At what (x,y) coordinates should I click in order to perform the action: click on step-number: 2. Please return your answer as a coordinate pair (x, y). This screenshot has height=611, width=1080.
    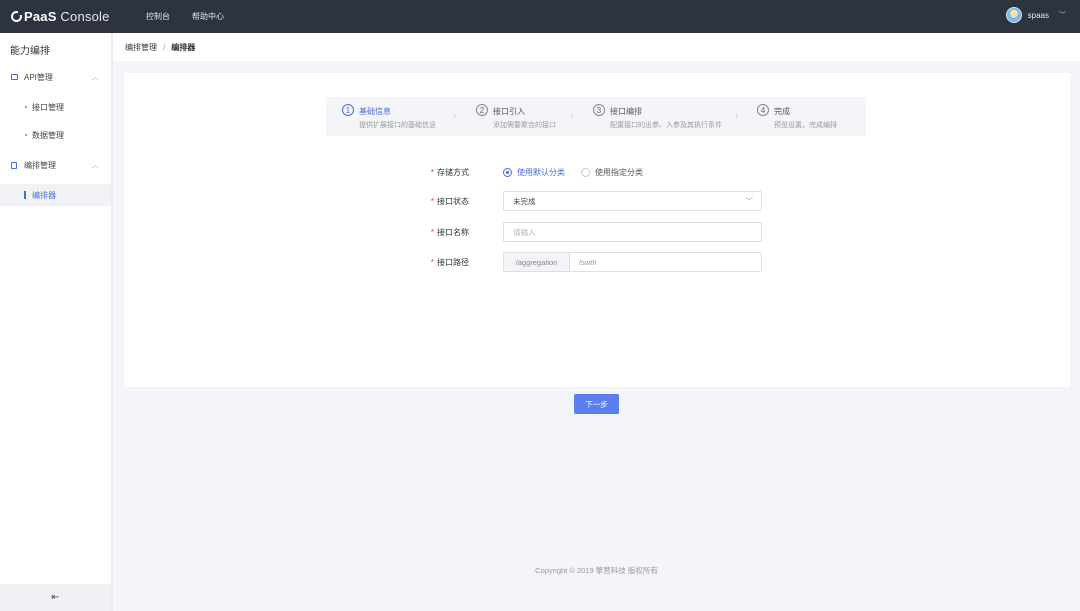
    Looking at the image, I should click on (482, 110).